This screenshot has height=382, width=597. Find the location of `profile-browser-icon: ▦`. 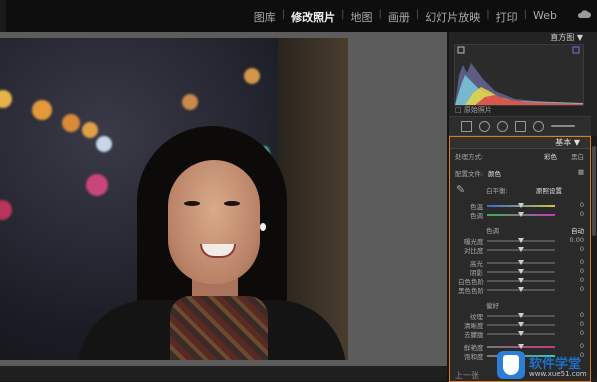

profile-browser-icon: ▦ is located at coordinates (581, 172).